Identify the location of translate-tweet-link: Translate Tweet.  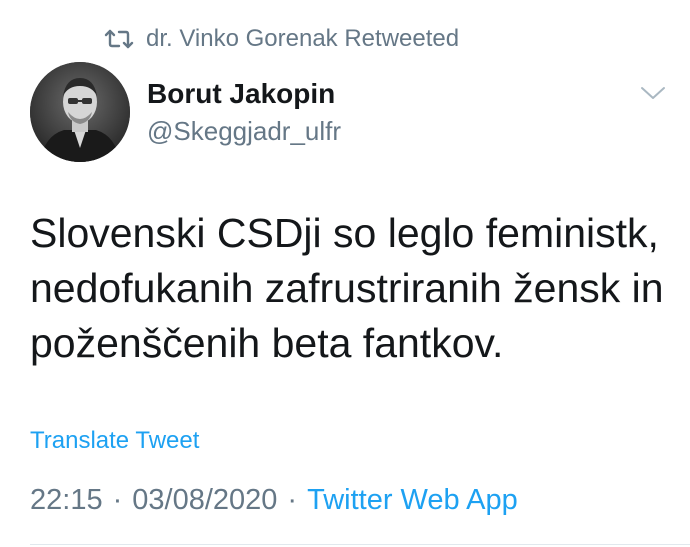
(114, 441).